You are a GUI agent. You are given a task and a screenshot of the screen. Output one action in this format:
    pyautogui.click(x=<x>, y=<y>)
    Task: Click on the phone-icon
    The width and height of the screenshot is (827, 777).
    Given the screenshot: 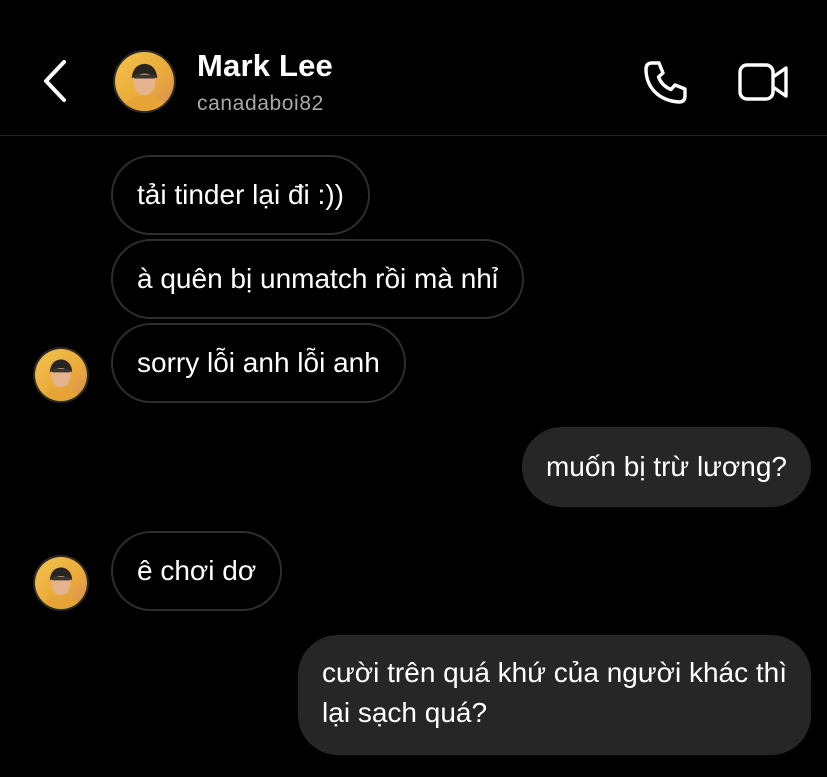 What is the action you would take?
    pyautogui.click(x=665, y=82)
    